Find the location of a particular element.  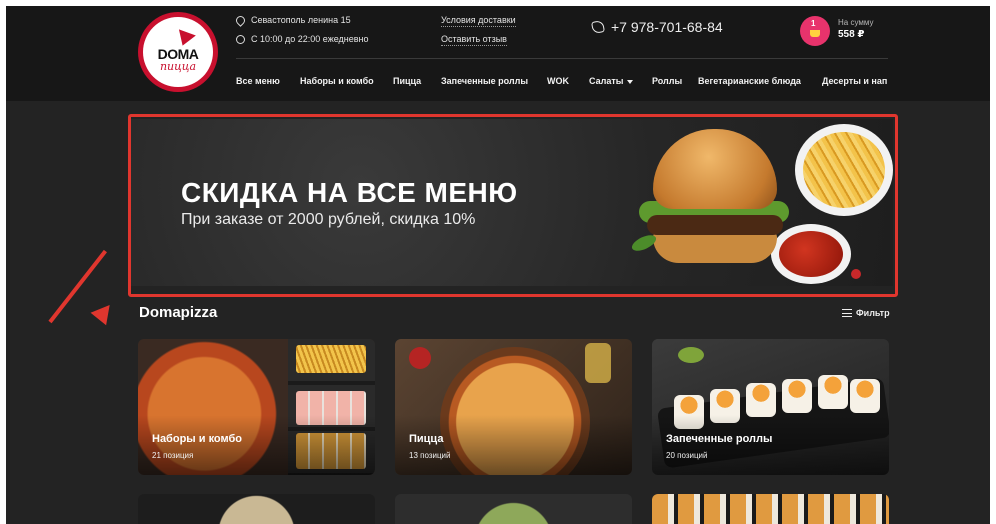

nav-item-all-menu: Все меню is located at coordinates (258, 81).